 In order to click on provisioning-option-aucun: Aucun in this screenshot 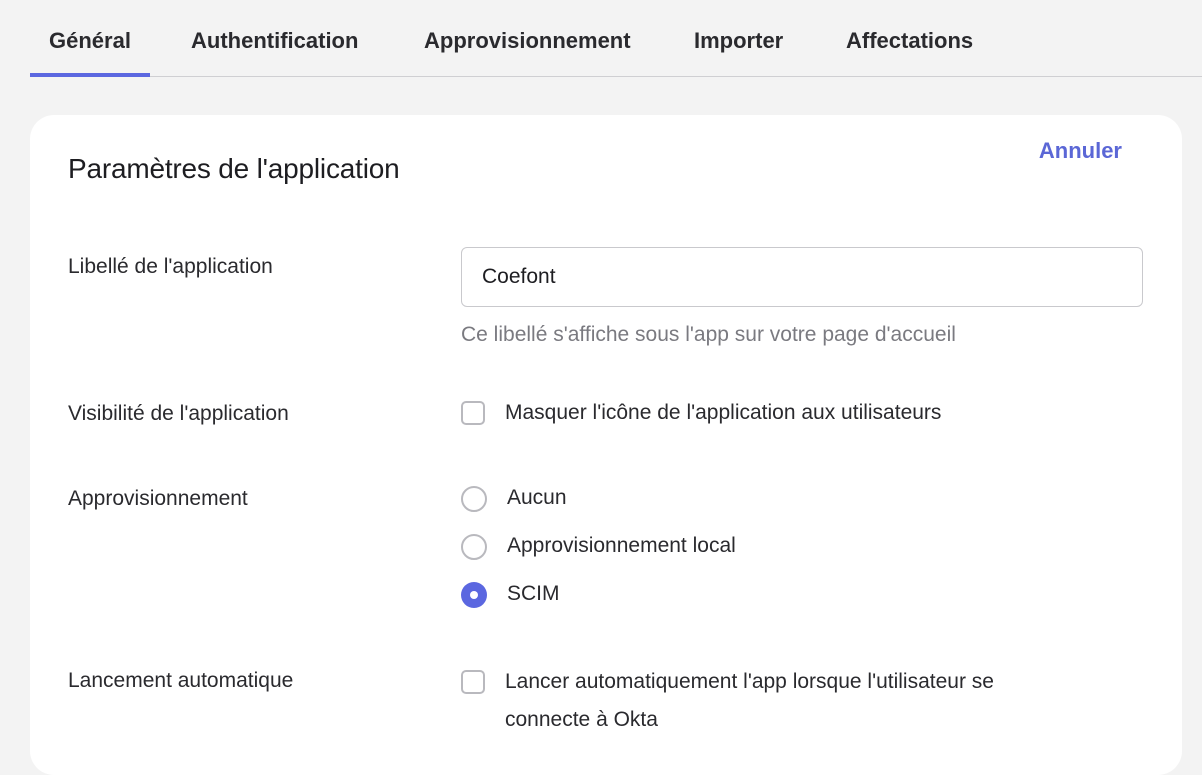, I will do `click(514, 501)`.